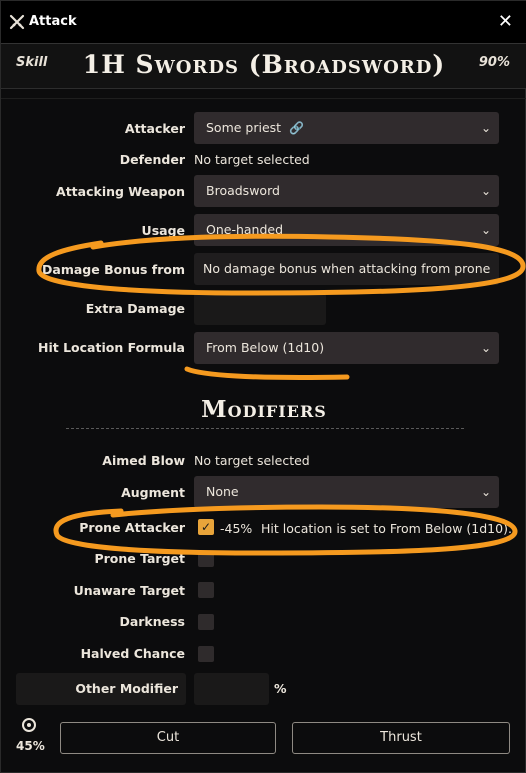 The image size is (526, 773). Describe the element at coordinates (29, 725) in the screenshot. I see `target-icon` at that location.